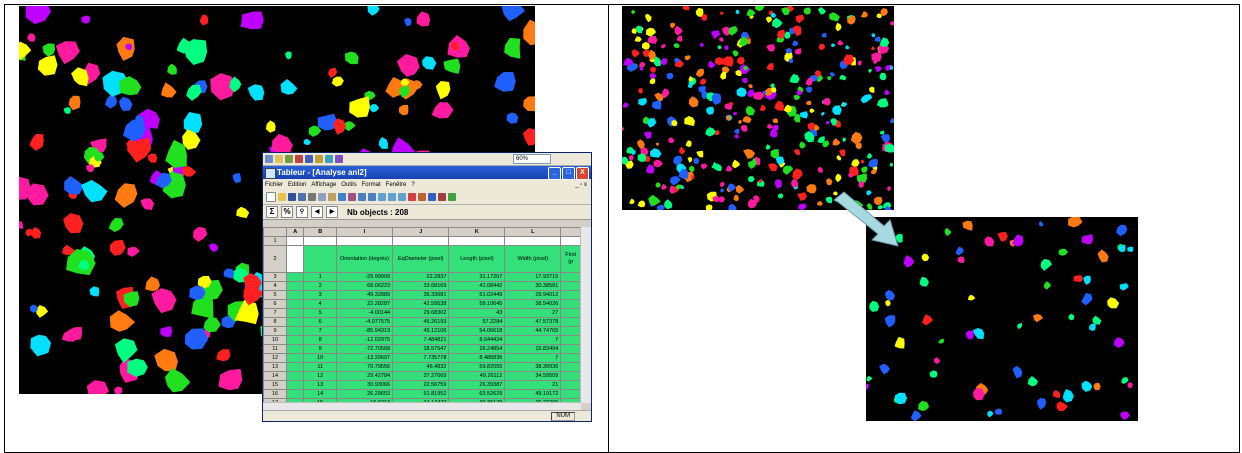  I want to click on percent-button: %, so click(287, 212).